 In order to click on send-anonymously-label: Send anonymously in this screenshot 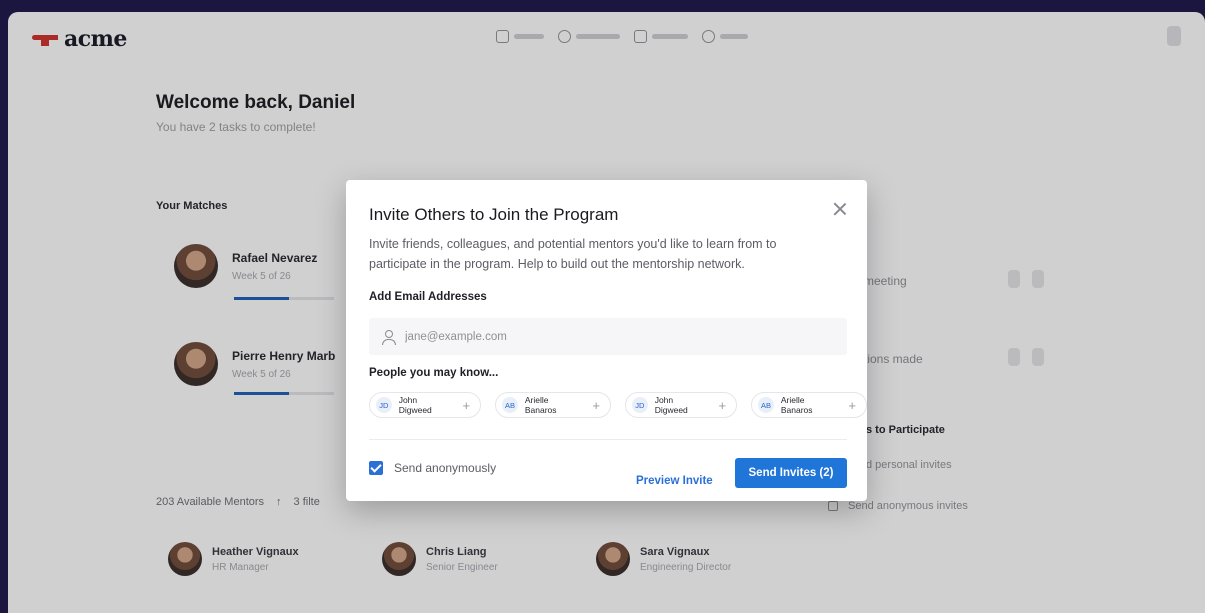, I will do `click(445, 468)`.